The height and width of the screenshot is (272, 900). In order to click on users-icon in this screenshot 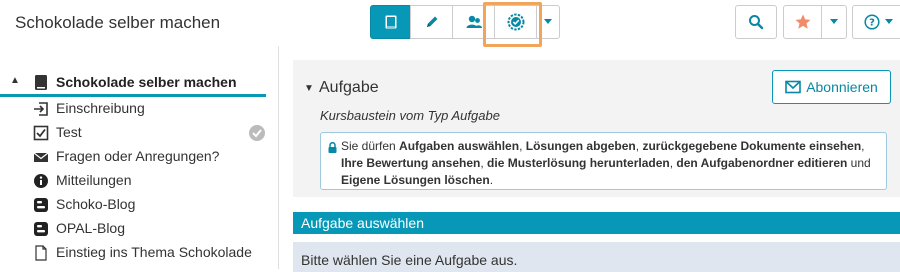, I will do `click(474, 21)`.